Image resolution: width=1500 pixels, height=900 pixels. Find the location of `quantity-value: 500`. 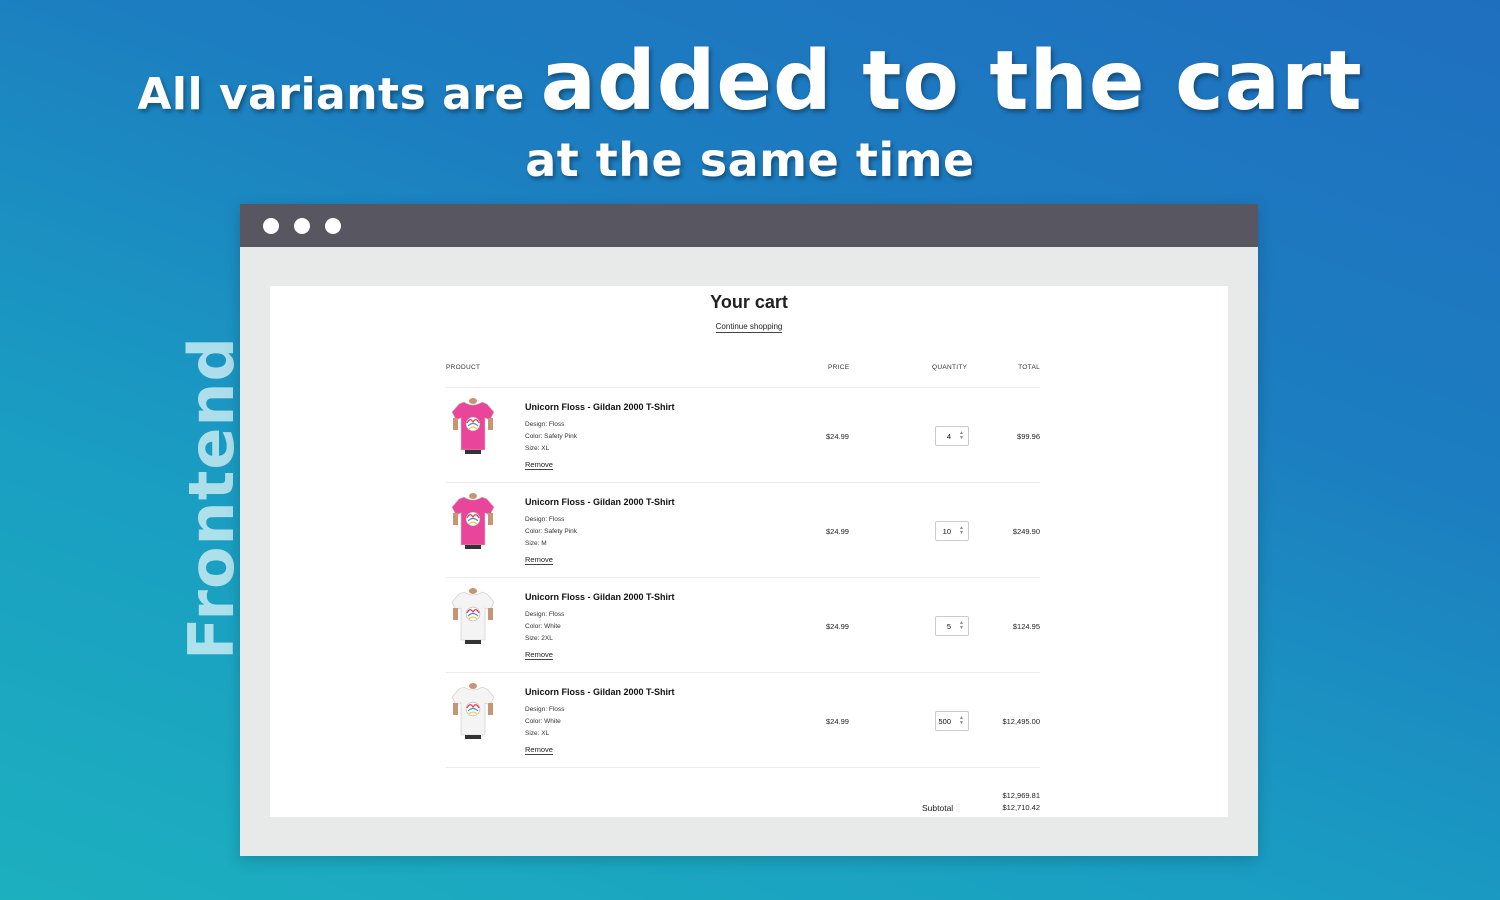

quantity-value: 500 is located at coordinates (944, 721).